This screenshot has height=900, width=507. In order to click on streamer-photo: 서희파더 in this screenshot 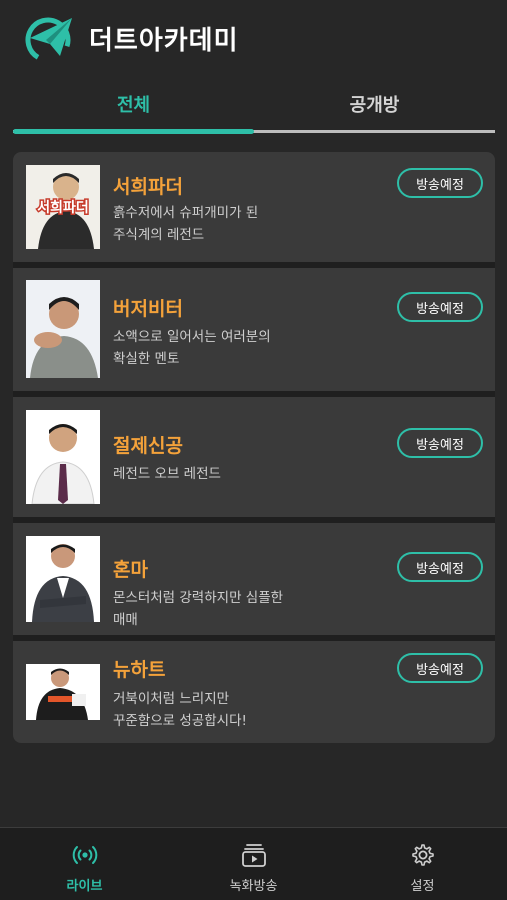, I will do `click(63, 207)`.